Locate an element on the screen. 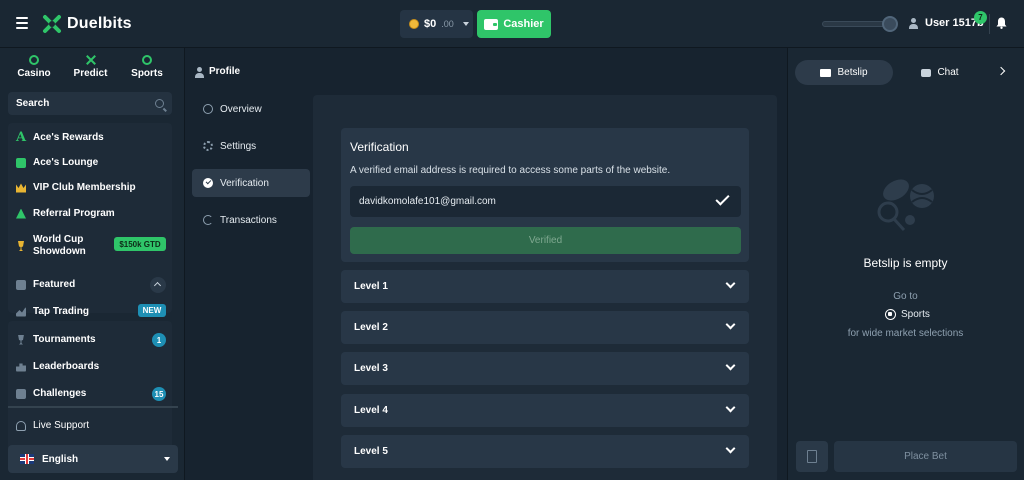  search-icon is located at coordinates (159, 103).